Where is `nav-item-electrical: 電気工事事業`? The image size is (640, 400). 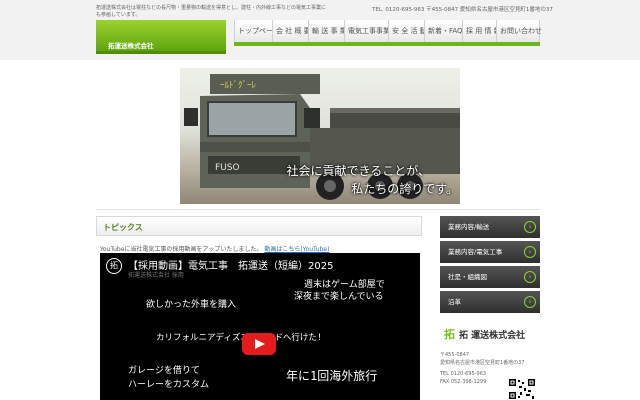 nav-item-electrical: 電気工事事業 is located at coordinates (367, 31).